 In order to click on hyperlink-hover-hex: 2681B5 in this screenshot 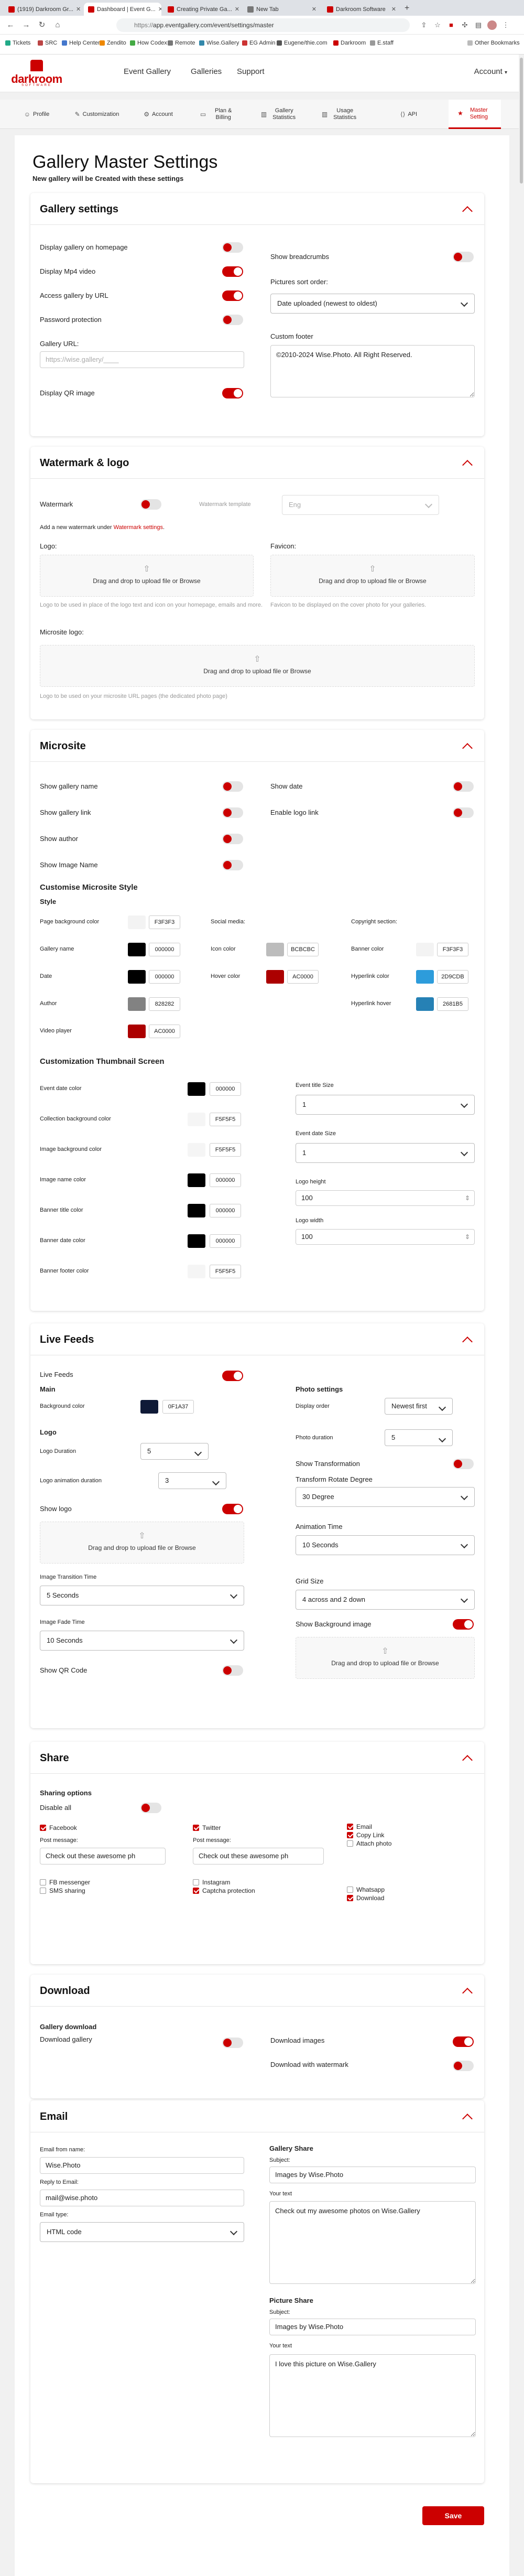, I will do `click(453, 1004)`.